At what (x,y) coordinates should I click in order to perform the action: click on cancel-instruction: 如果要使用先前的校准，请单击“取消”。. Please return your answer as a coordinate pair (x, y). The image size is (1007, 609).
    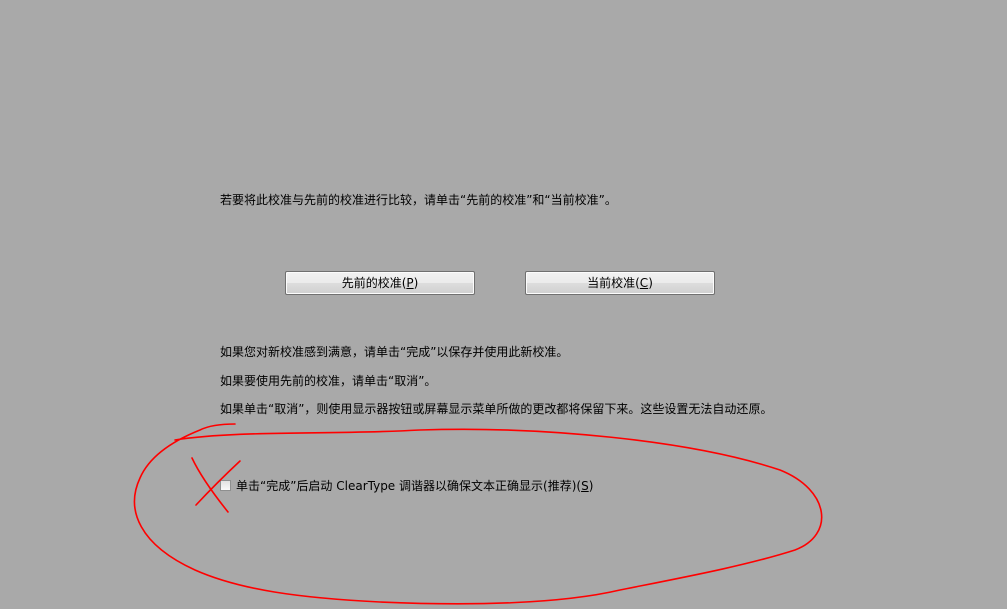
    Looking at the image, I should click on (328, 381).